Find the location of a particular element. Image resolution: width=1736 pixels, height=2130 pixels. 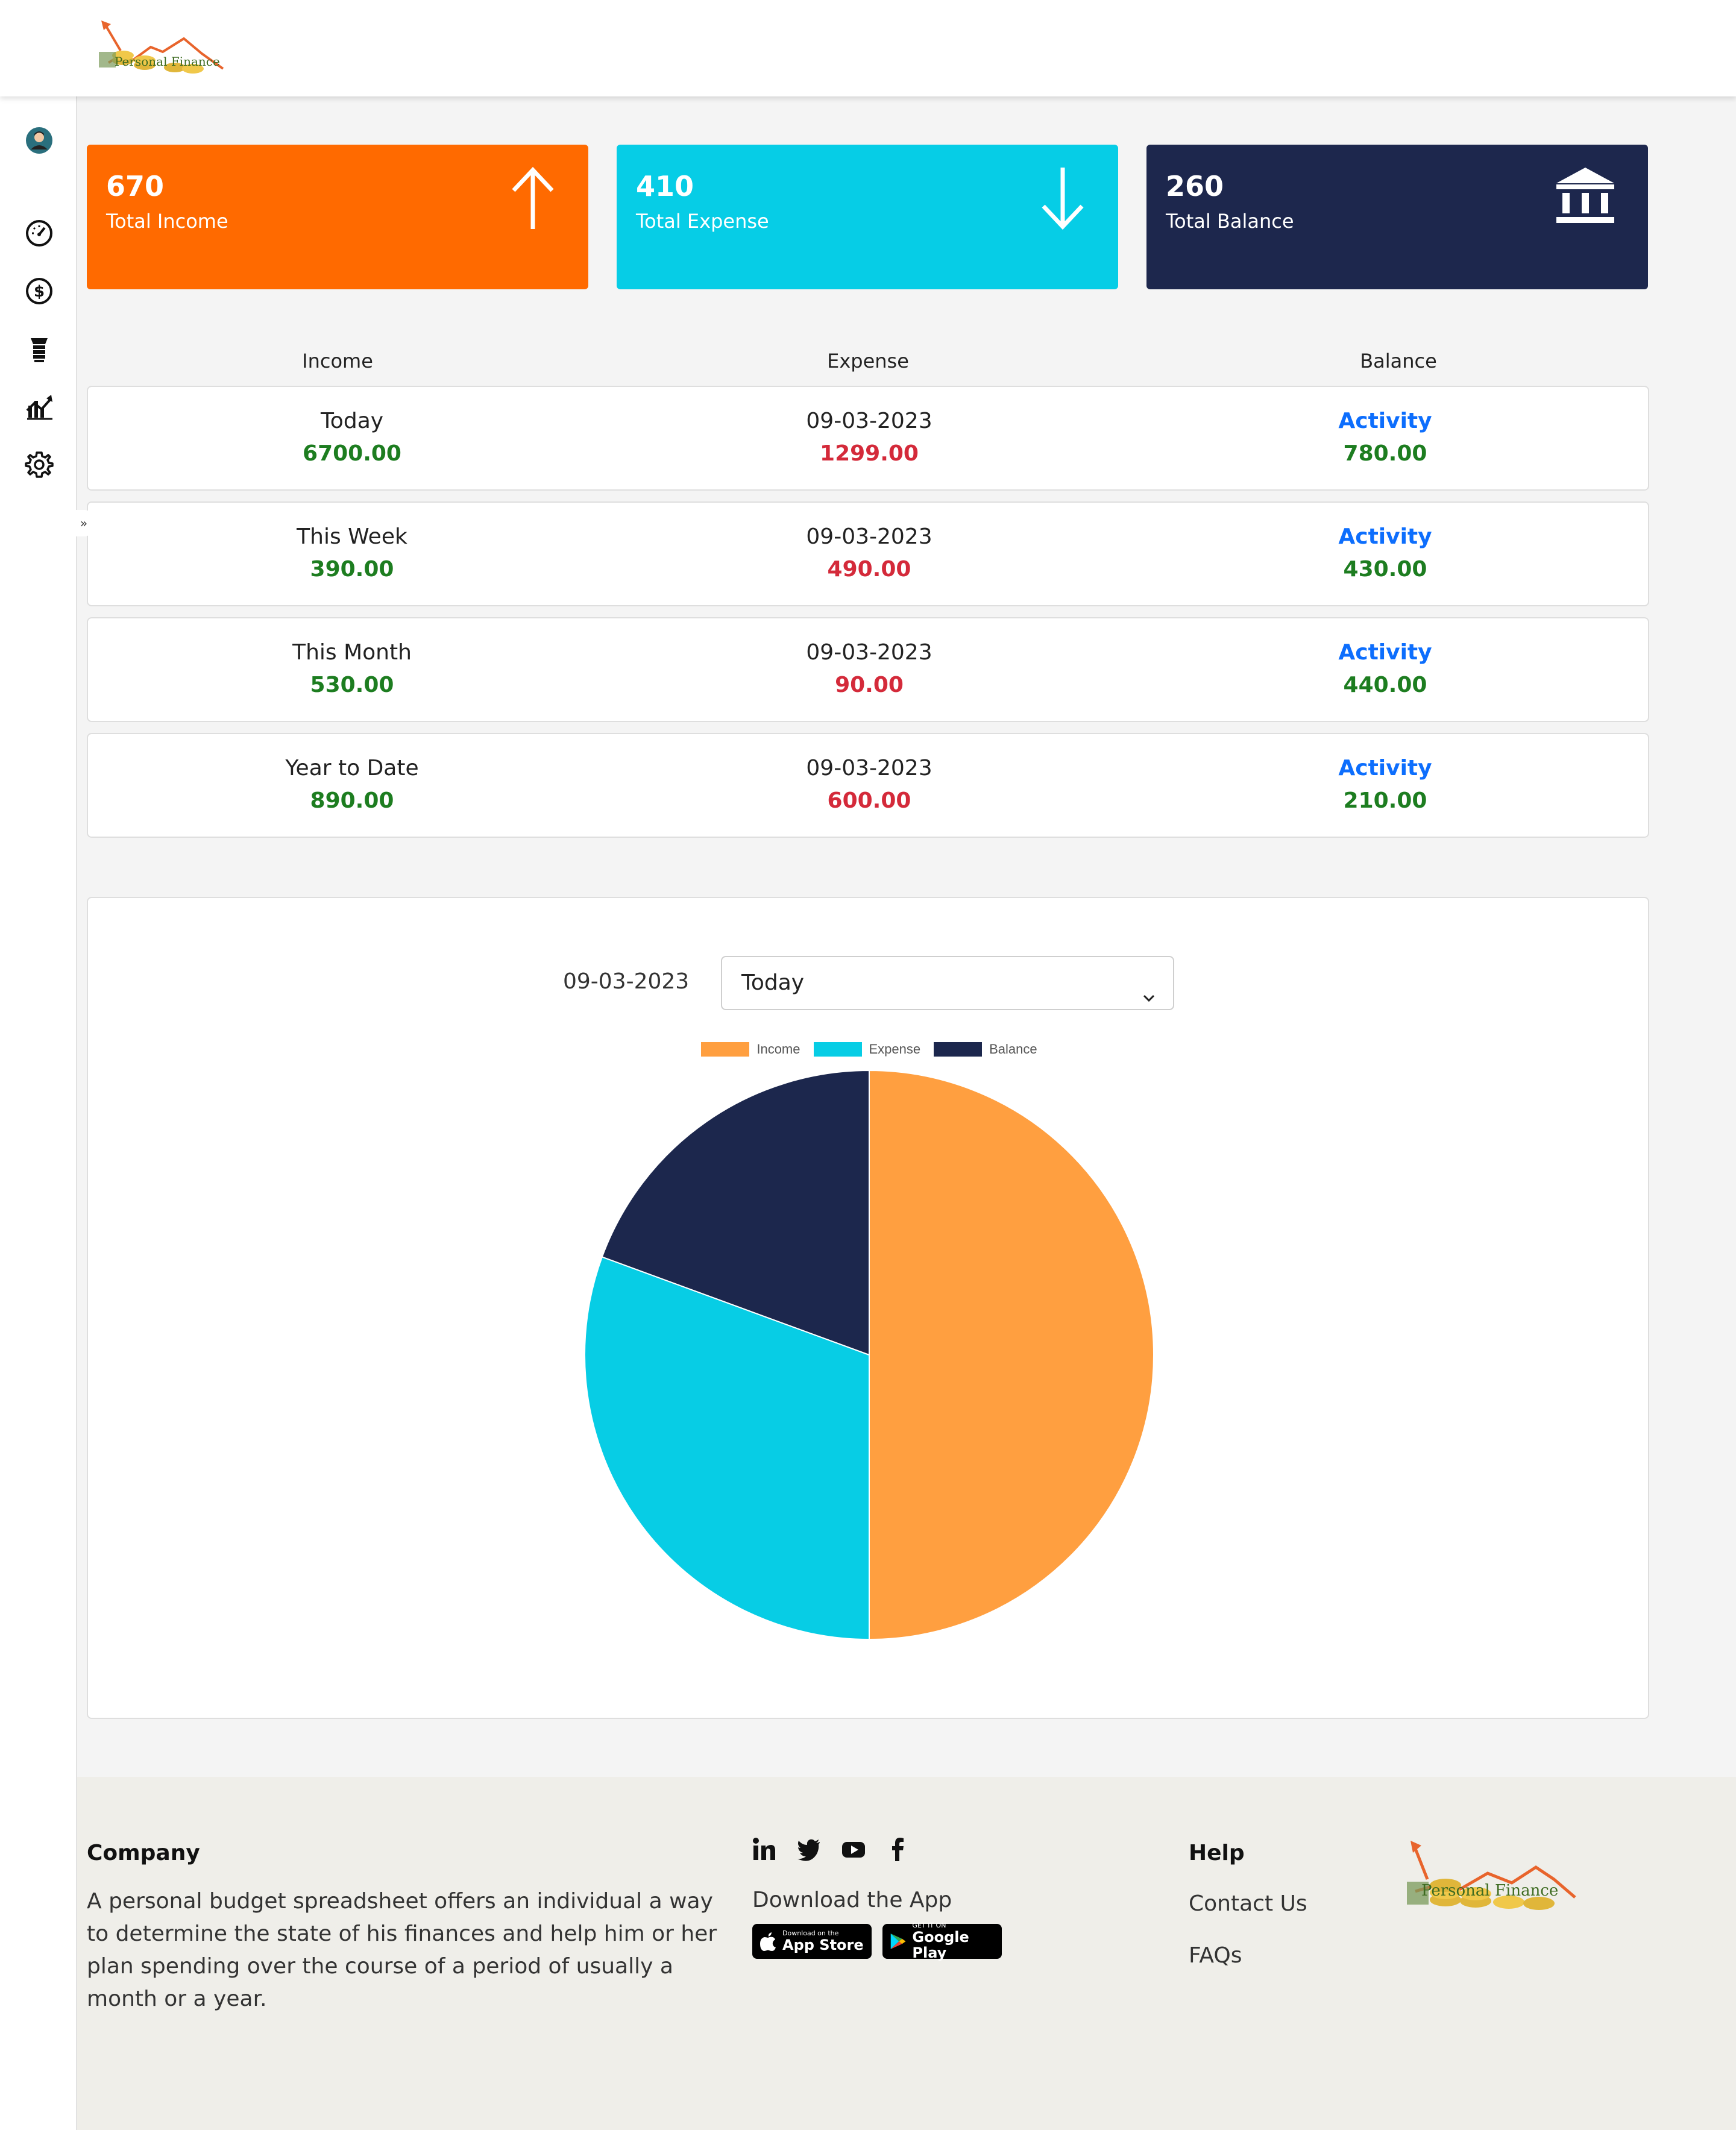

footer-logo-text: Personal Finance is located at coordinates (1490, 1891).